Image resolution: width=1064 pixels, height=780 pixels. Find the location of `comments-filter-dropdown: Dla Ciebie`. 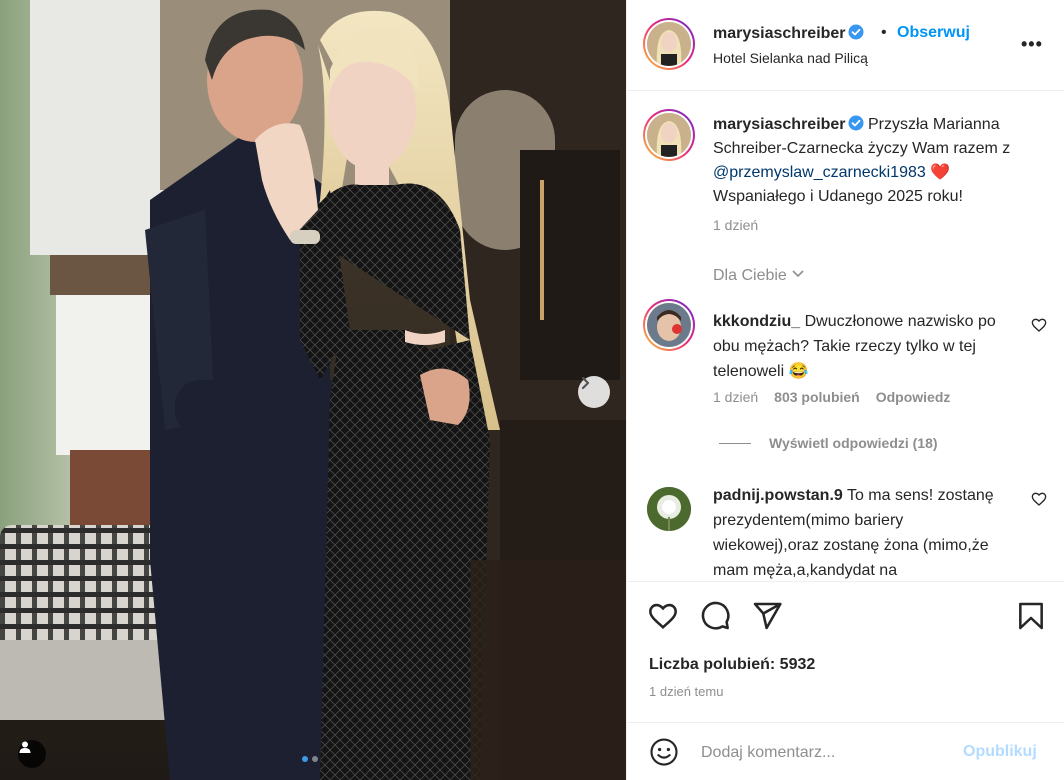

comments-filter-dropdown: Dla Ciebie is located at coordinates (759, 276).